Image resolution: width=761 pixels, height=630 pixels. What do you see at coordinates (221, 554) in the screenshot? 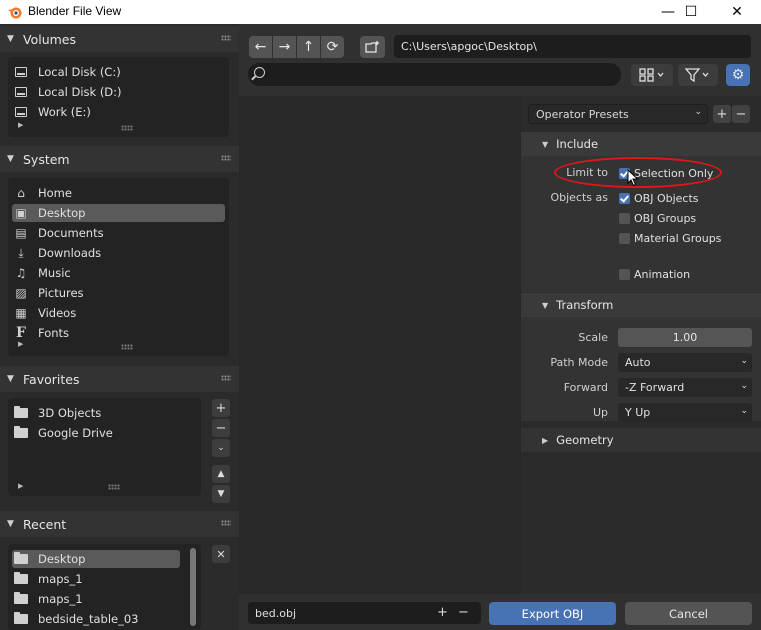
I see `clear-recent-button: ✕` at bounding box center [221, 554].